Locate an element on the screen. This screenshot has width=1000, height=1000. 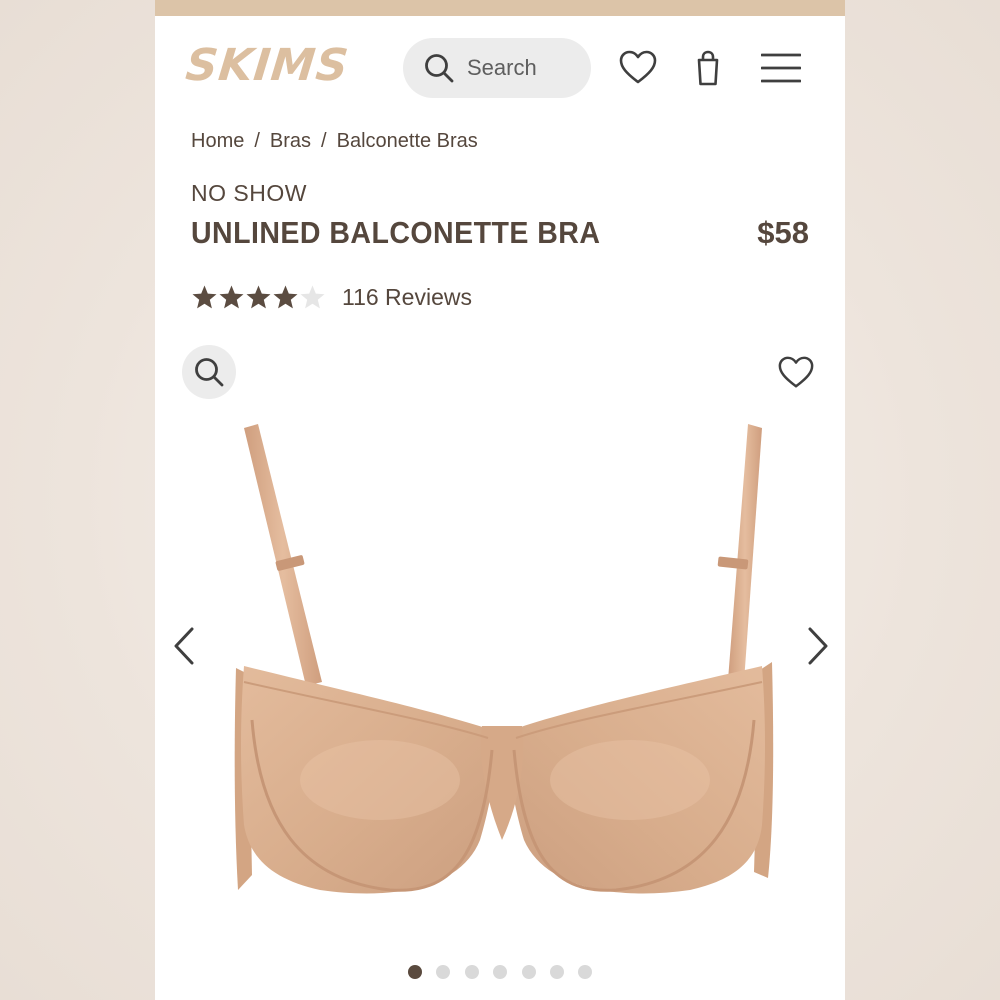
search-icon is located at coordinates (439, 68).